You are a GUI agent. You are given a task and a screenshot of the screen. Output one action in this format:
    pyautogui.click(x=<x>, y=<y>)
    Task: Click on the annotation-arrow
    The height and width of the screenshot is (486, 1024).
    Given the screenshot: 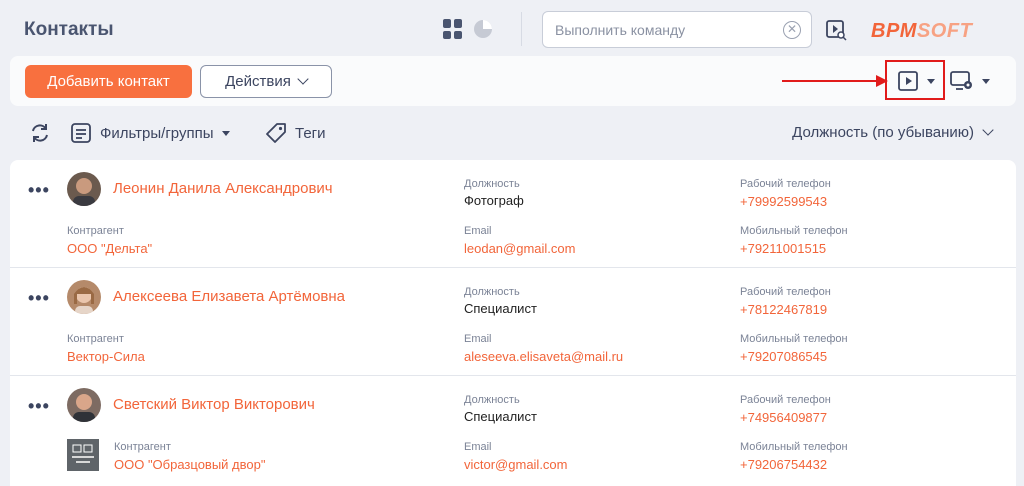 What is the action you would take?
    pyautogui.click(x=832, y=81)
    